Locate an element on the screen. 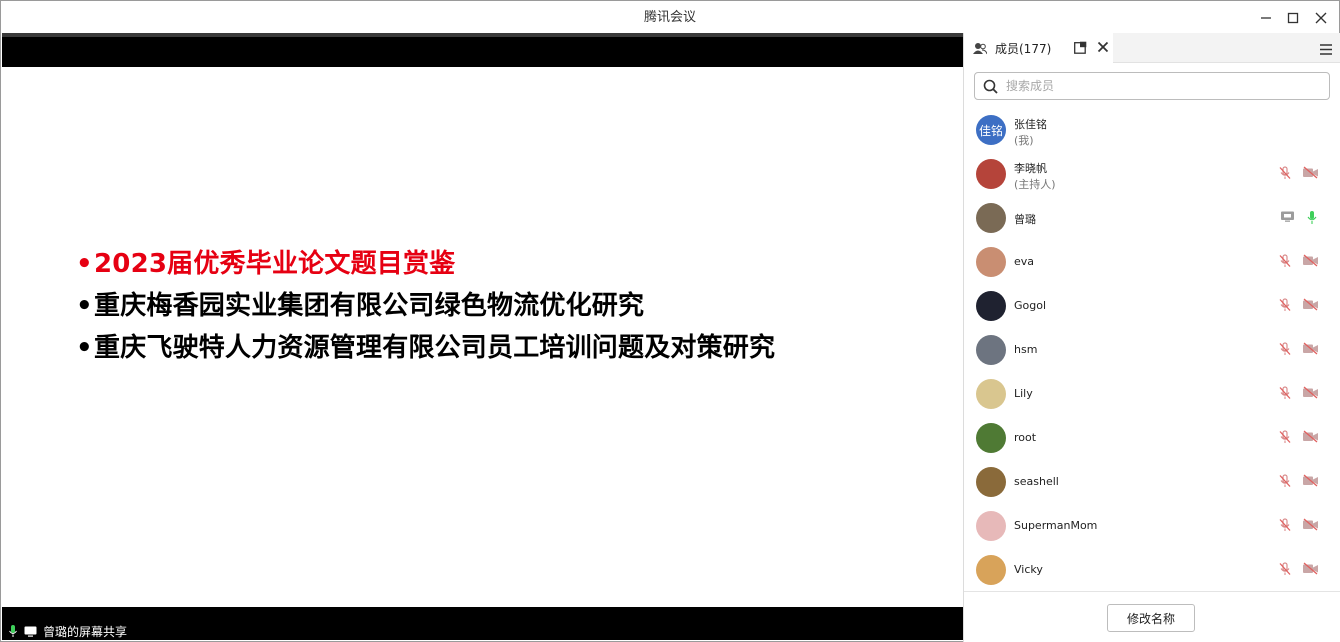 The width and height of the screenshot is (1340, 642). member-row: Lily is located at coordinates (1152, 394).